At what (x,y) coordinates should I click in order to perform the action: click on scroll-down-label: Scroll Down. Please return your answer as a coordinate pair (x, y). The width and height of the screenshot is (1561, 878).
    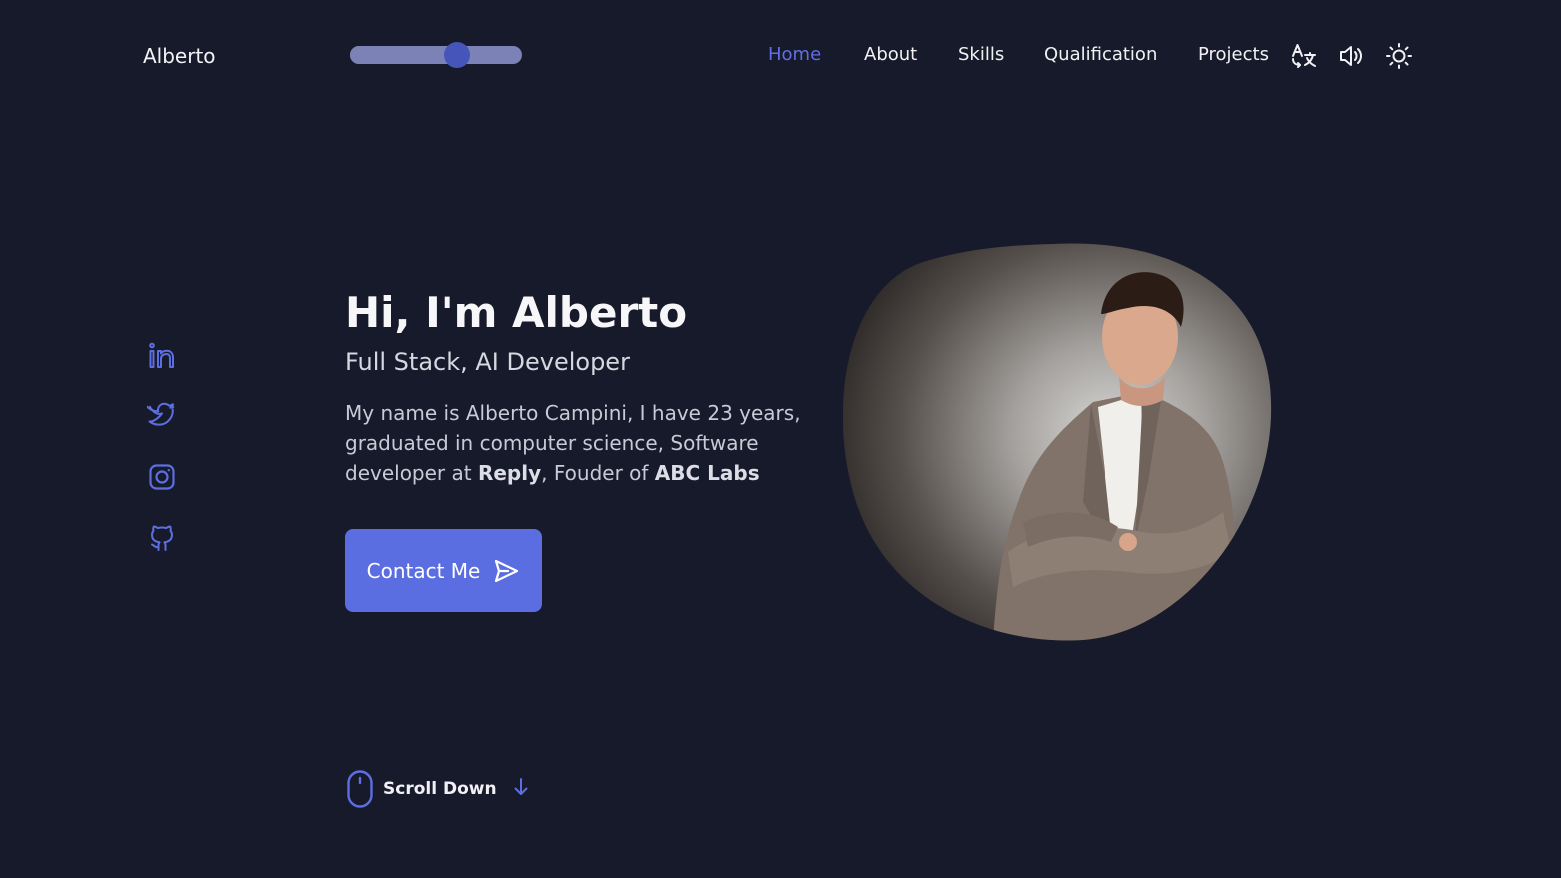
    Looking at the image, I should click on (440, 789).